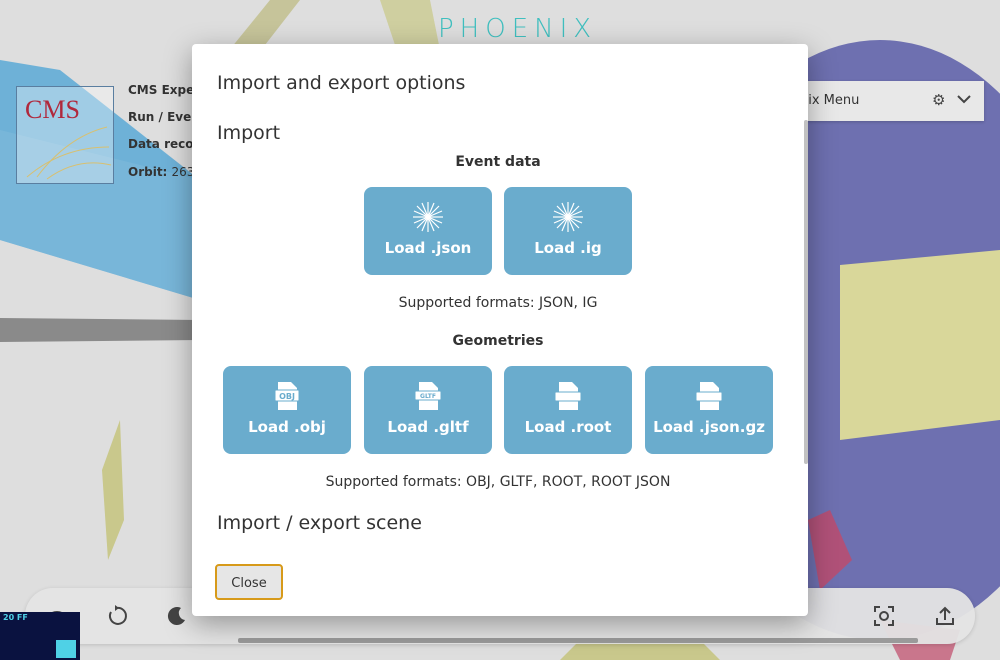  I want to click on load-ig-button: Load .ig, so click(568, 231).